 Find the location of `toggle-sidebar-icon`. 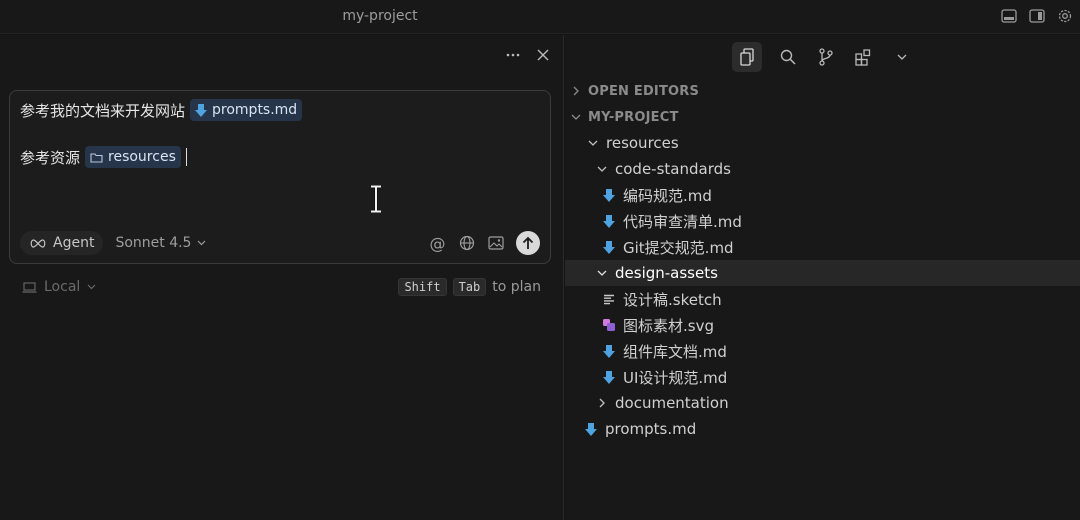

toggle-sidebar-icon is located at coordinates (1037, 16).